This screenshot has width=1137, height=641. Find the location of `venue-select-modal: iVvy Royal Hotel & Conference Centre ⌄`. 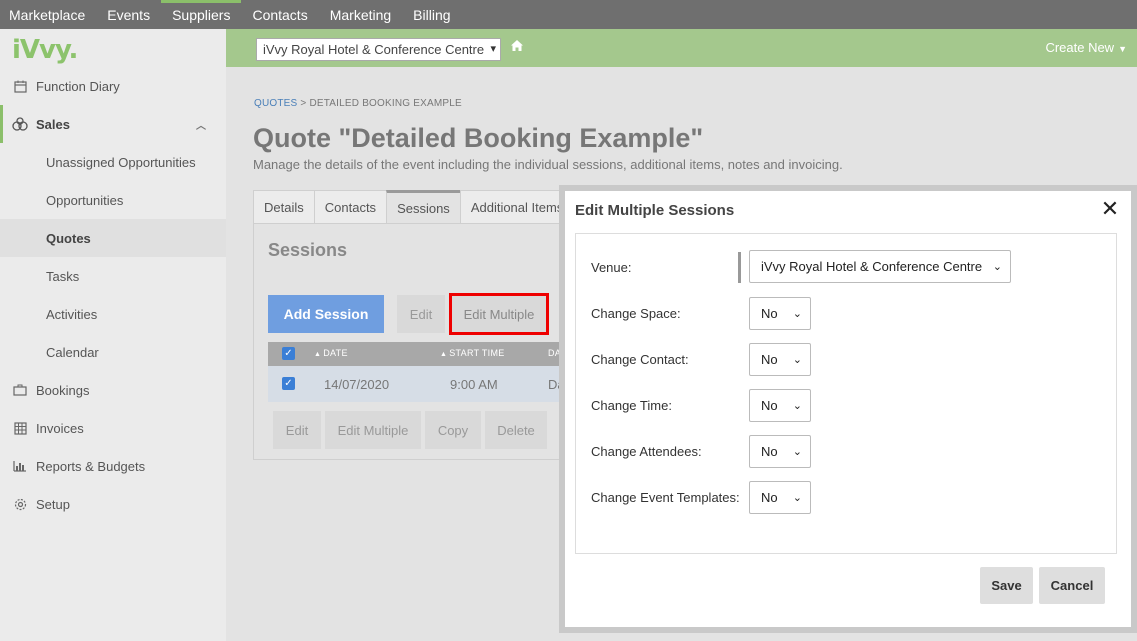

venue-select-modal: iVvy Royal Hotel & Conference Centre ⌄ is located at coordinates (880, 266).